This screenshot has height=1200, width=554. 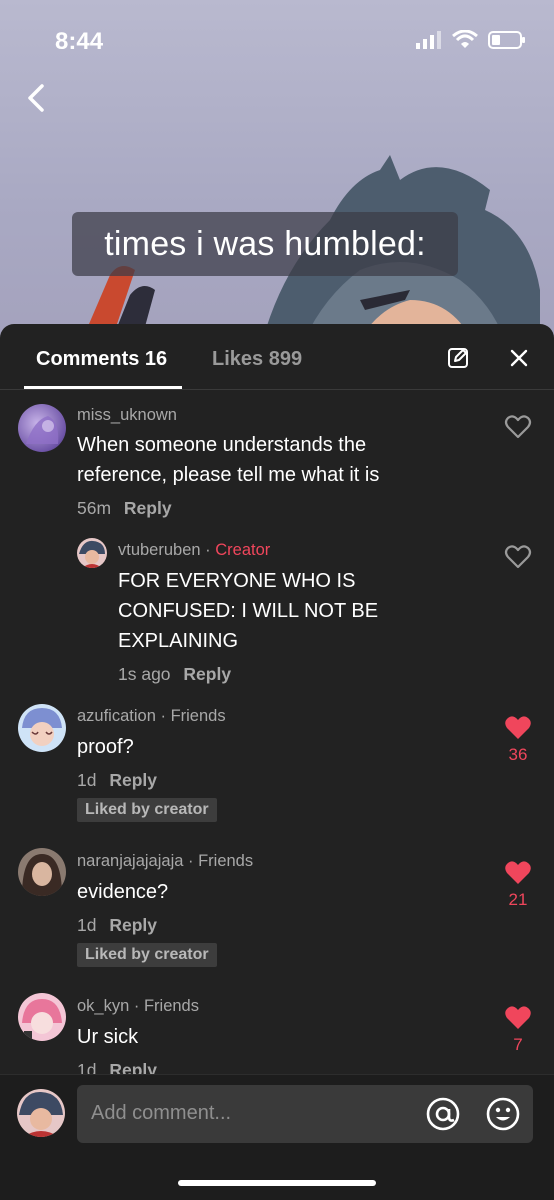 What do you see at coordinates (127, 415) in the screenshot?
I see `comment-username: miss_uknown` at bounding box center [127, 415].